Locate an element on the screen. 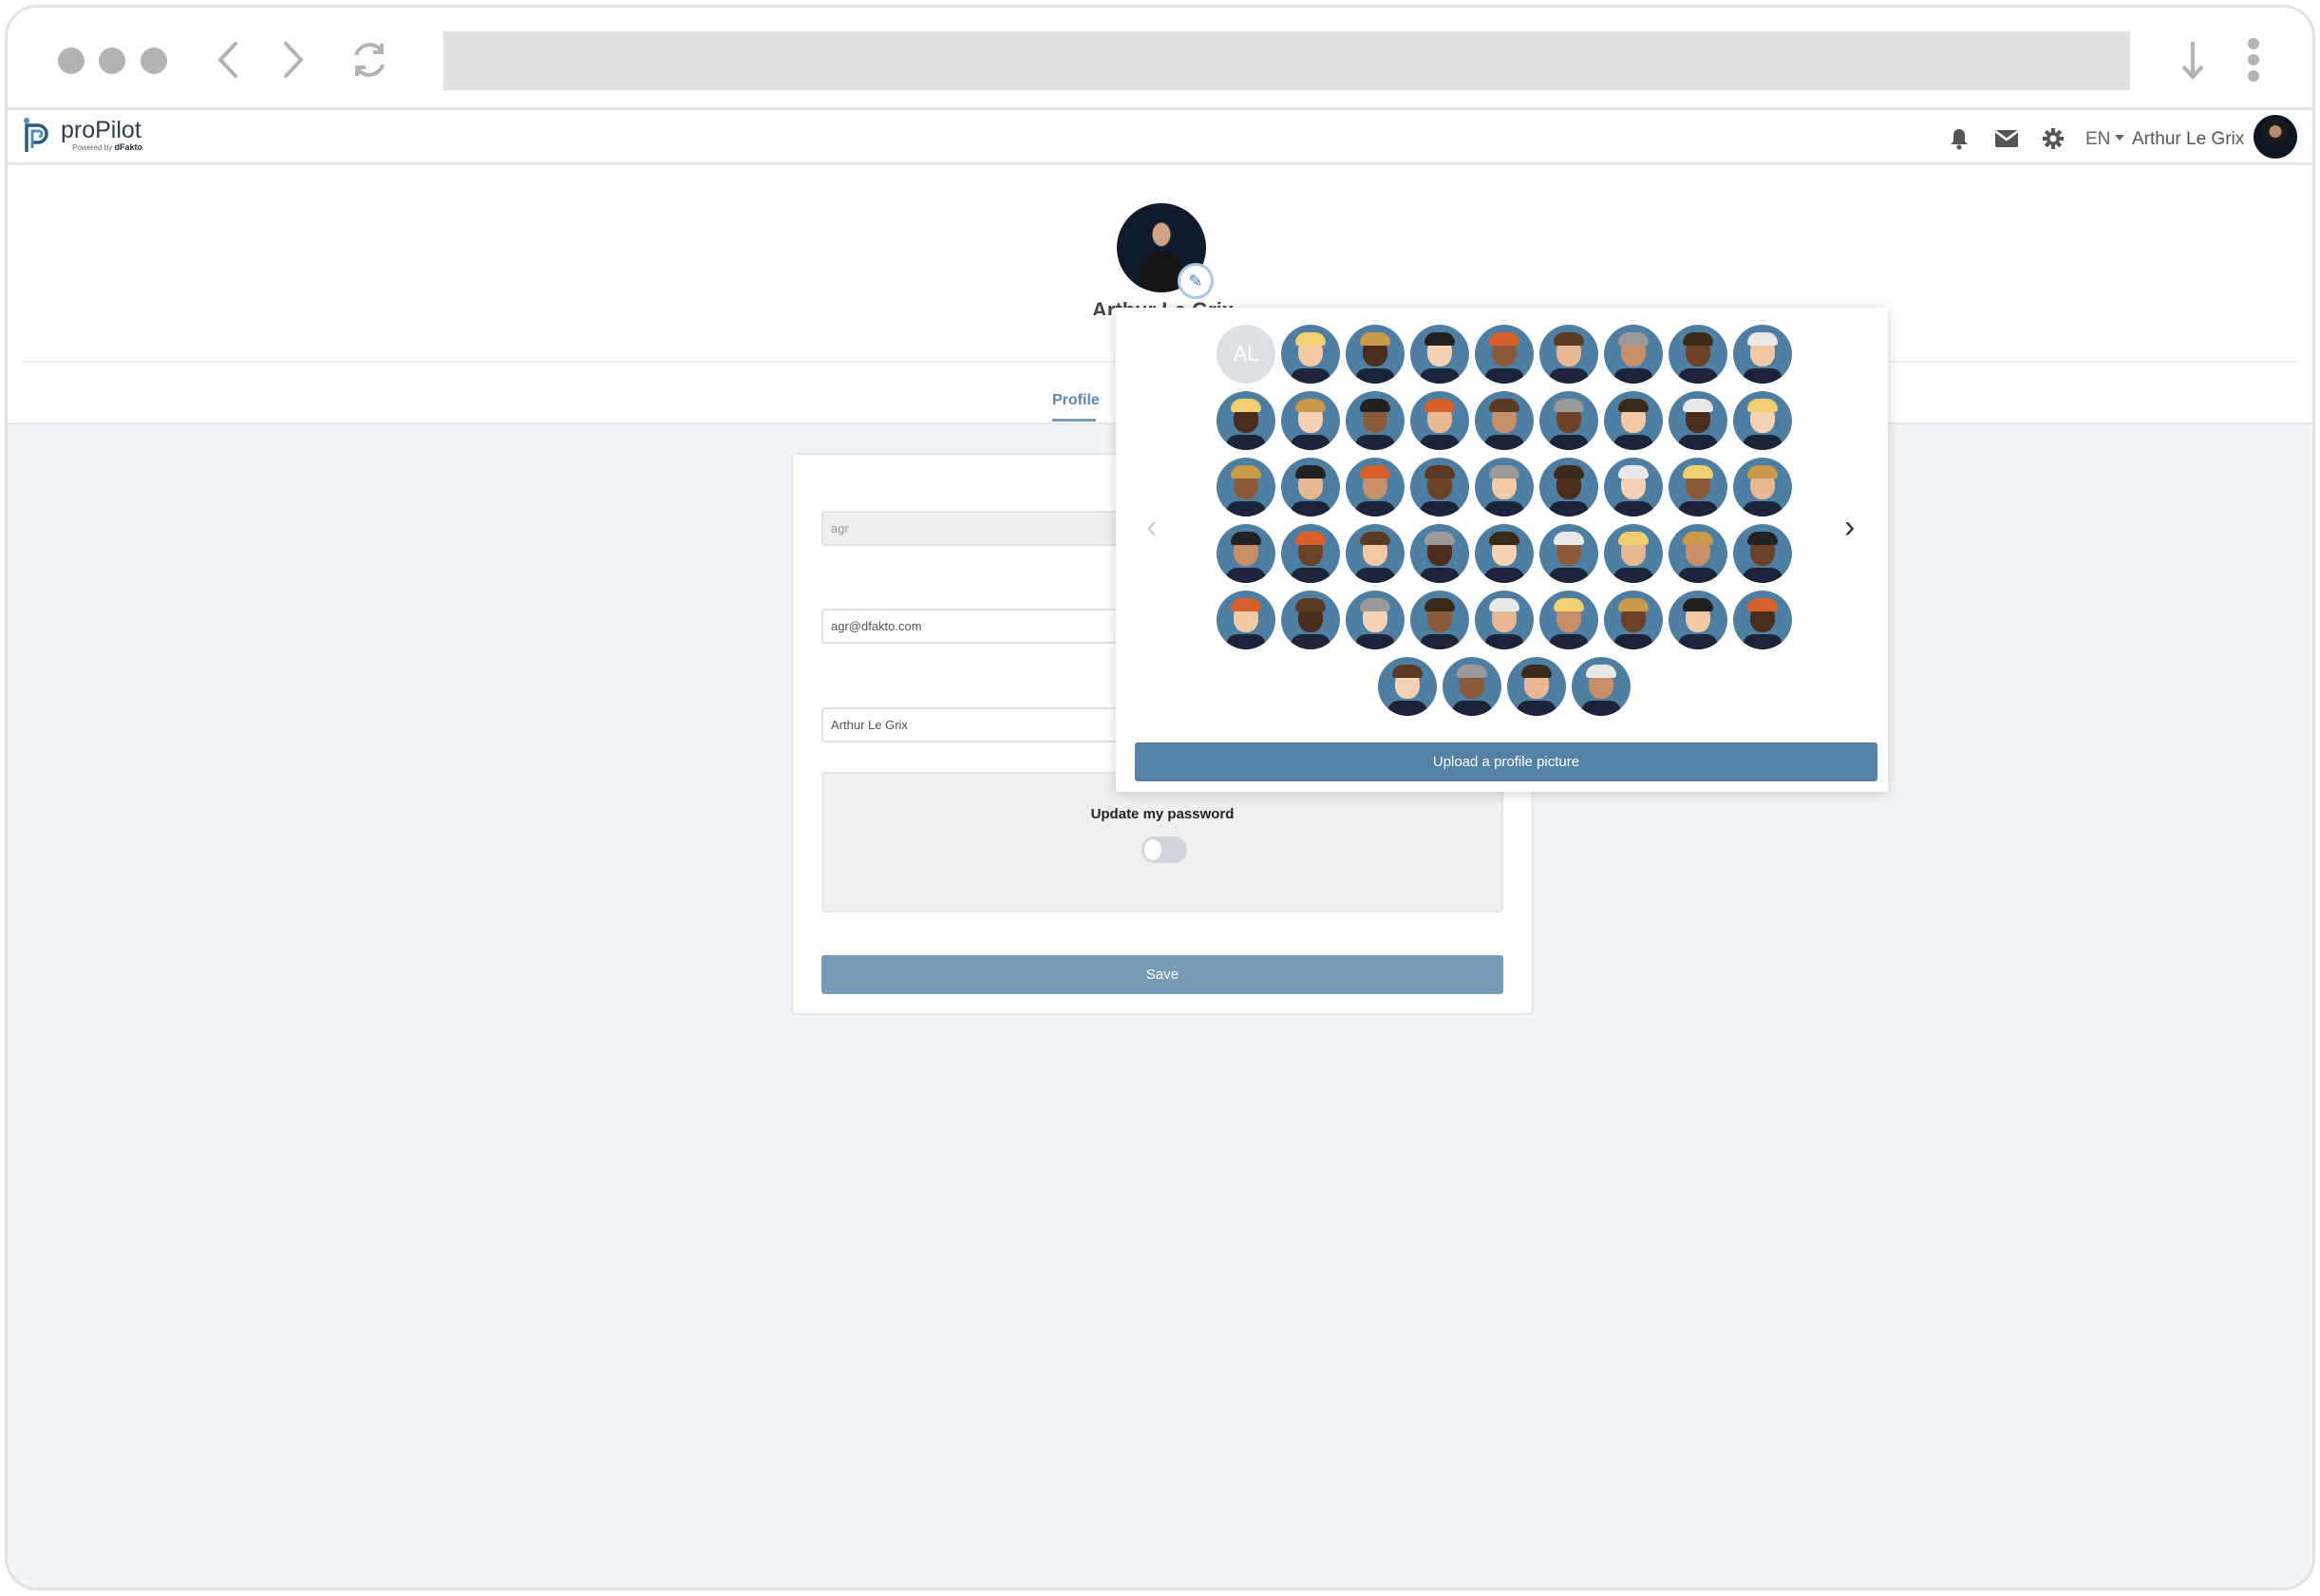 This screenshot has height=1596, width=2320. window-dot-close is located at coordinates (71, 60).